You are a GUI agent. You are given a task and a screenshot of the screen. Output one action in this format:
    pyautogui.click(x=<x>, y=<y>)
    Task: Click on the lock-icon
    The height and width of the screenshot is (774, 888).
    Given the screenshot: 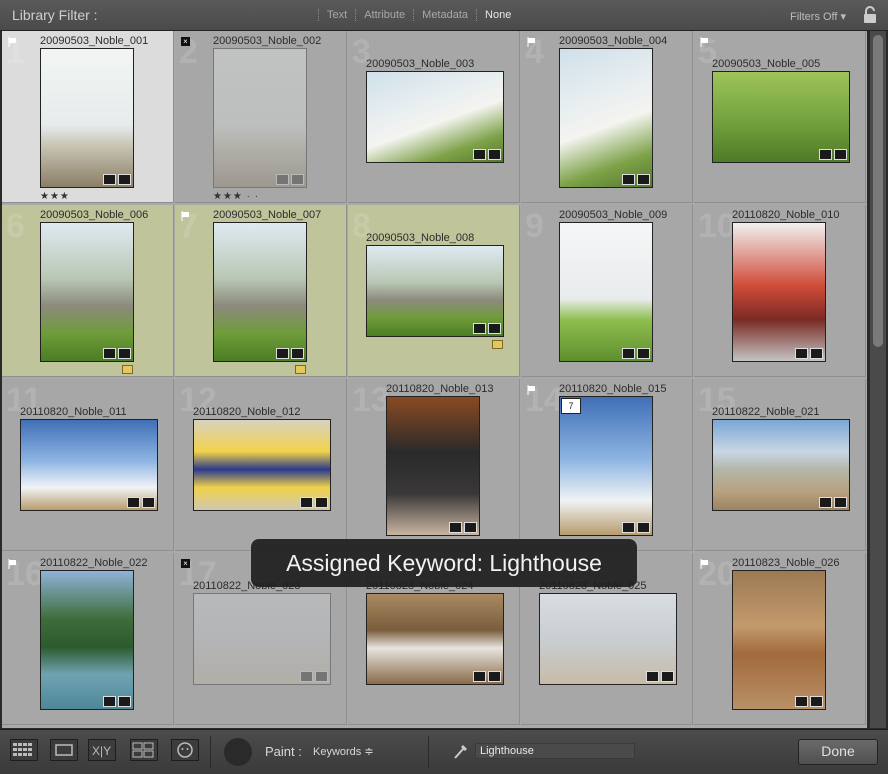 What is the action you would take?
    pyautogui.click(x=870, y=15)
    